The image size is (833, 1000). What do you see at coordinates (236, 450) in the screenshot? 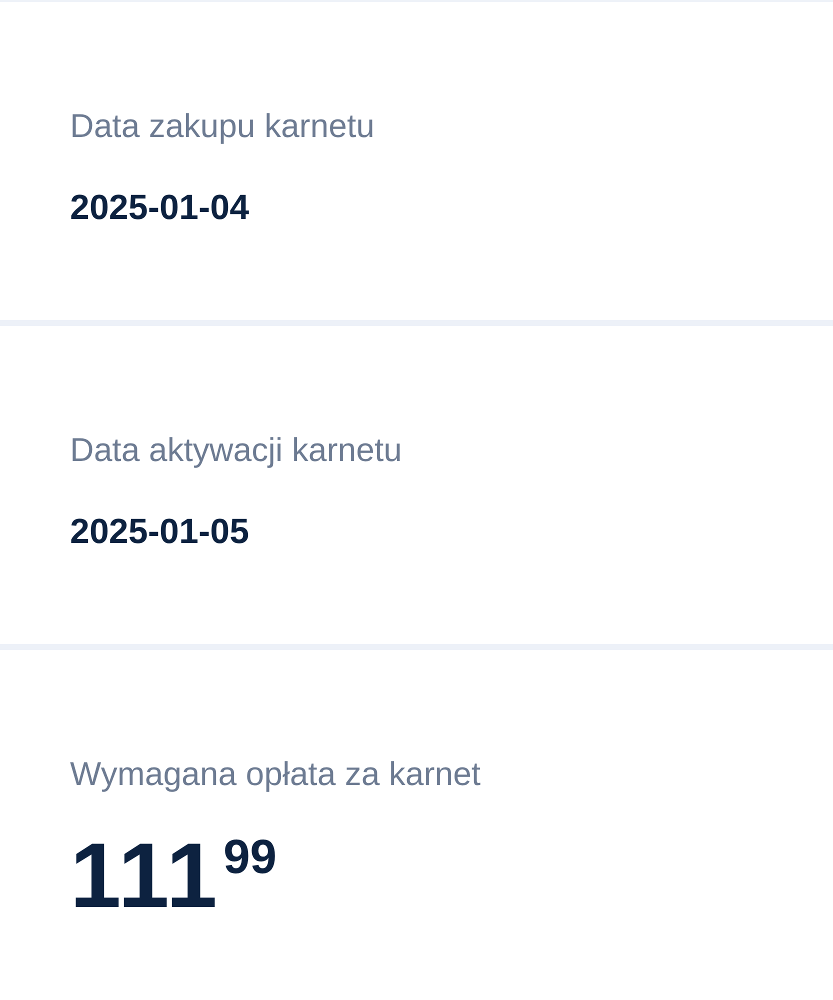
I see `field-label: Data aktywacji karnetu` at bounding box center [236, 450].